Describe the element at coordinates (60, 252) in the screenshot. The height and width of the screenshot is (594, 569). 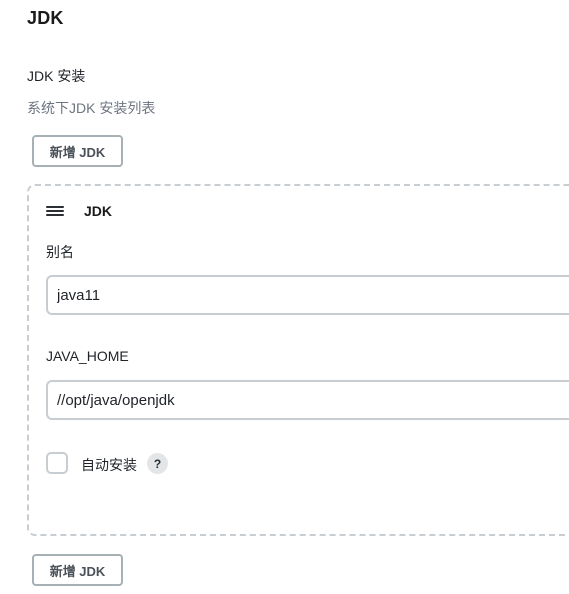
I see `alias-label: 别名` at that location.